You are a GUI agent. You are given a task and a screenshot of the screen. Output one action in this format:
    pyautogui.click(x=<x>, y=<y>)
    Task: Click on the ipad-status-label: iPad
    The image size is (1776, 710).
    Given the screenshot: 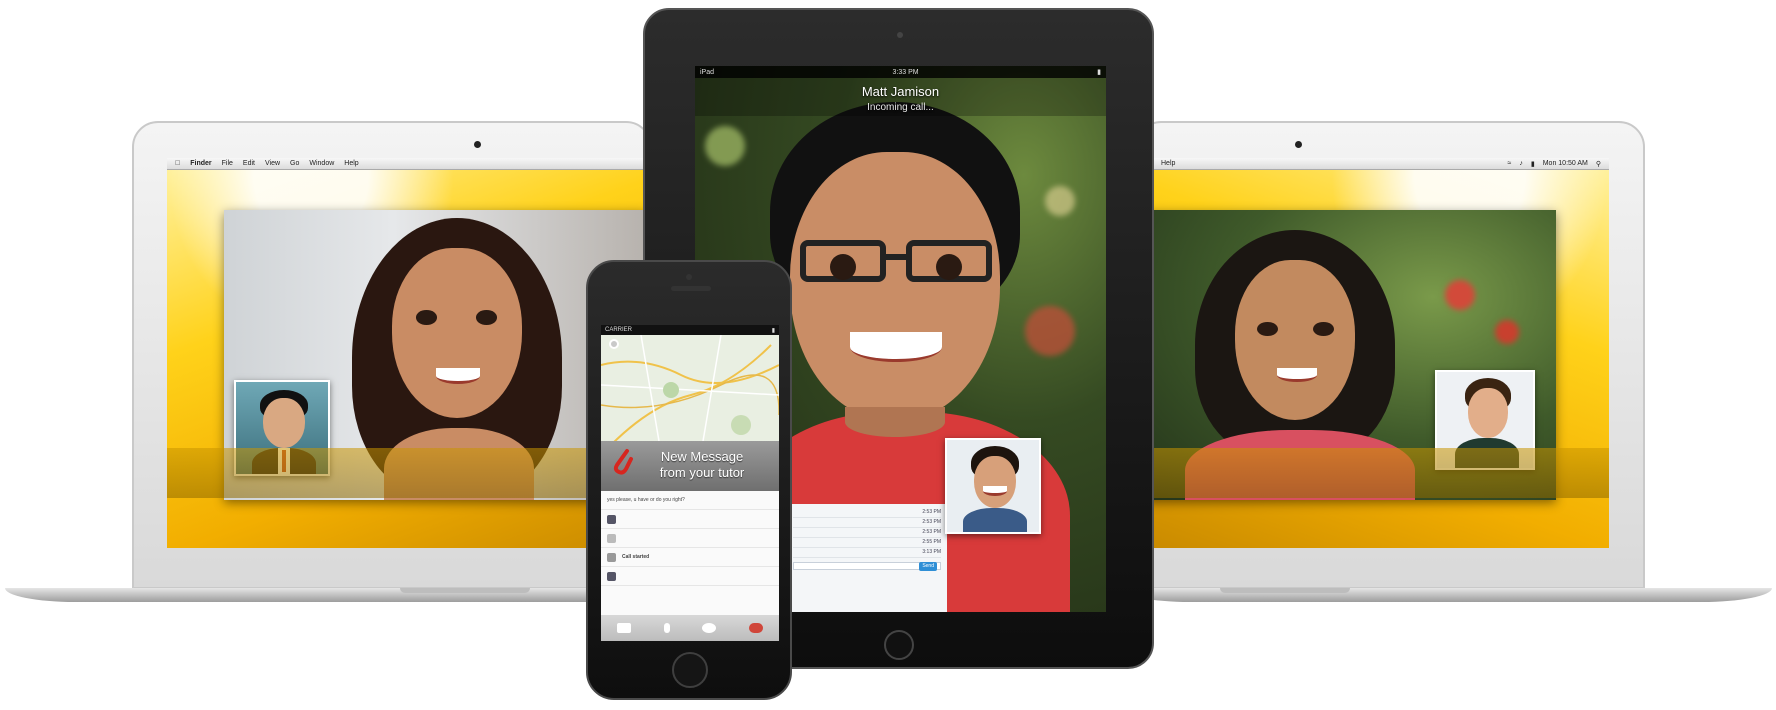 What is the action you would take?
    pyautogui.click(x=707, y=72)
    